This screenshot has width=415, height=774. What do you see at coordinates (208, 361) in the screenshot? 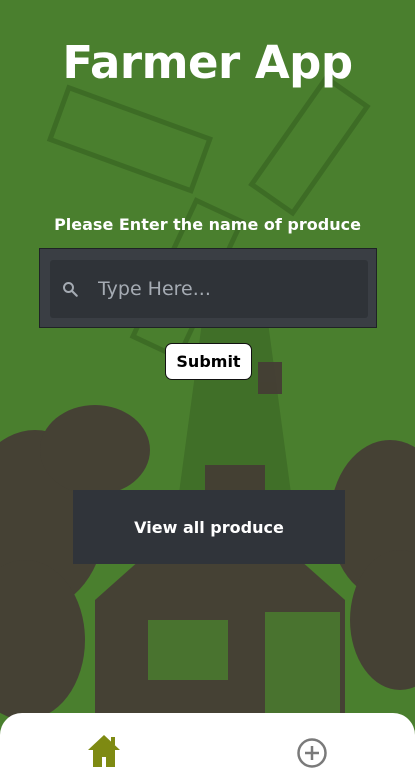
I see `submit-button: Submit` at bounding box center [208, 361].